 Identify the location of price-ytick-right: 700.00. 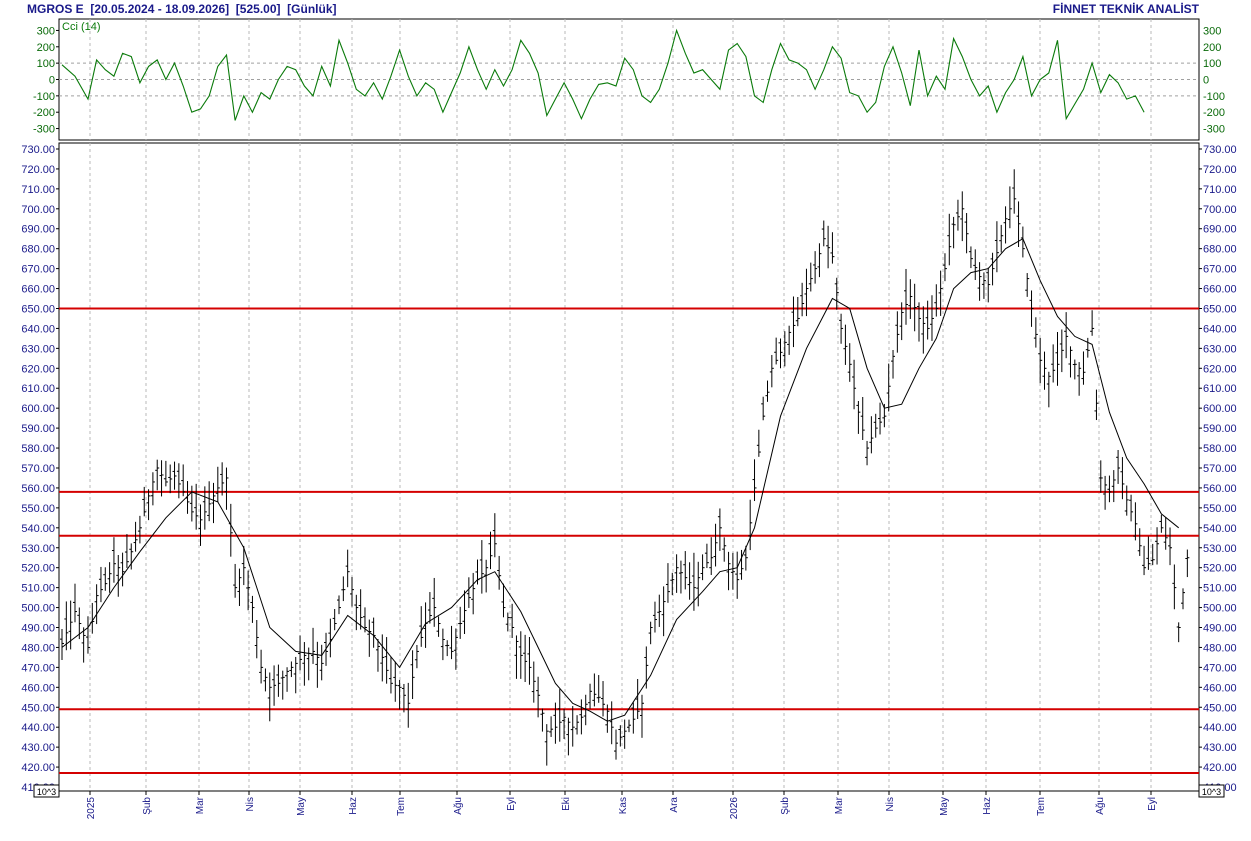
(1220, 210).